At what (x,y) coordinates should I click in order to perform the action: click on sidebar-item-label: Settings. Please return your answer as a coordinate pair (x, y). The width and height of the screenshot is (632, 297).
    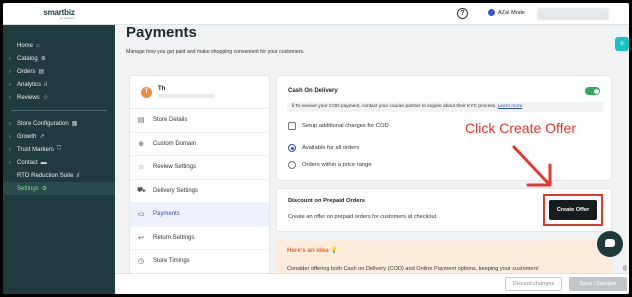
    Looking at the image, I should click on (28, 188).